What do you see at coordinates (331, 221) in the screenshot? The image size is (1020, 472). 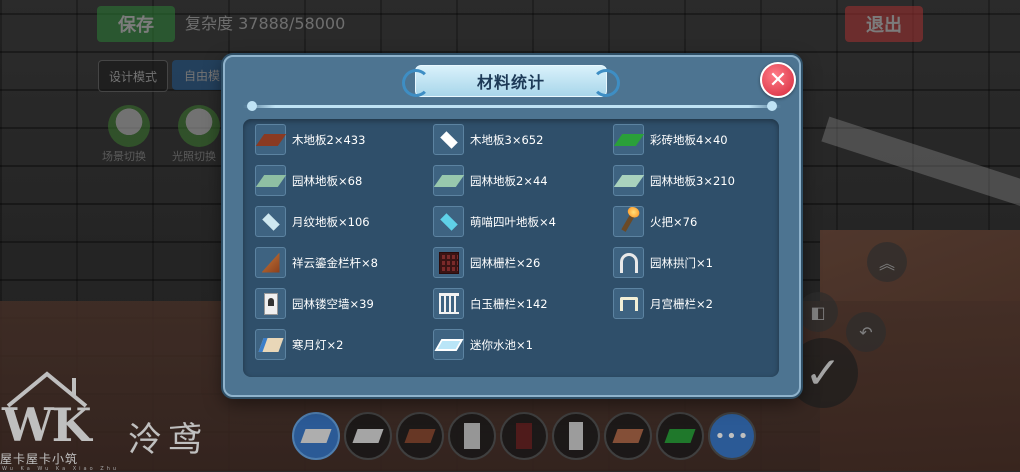 I see `material-label: 月纹地板×106` at bounding box center [331, 221].